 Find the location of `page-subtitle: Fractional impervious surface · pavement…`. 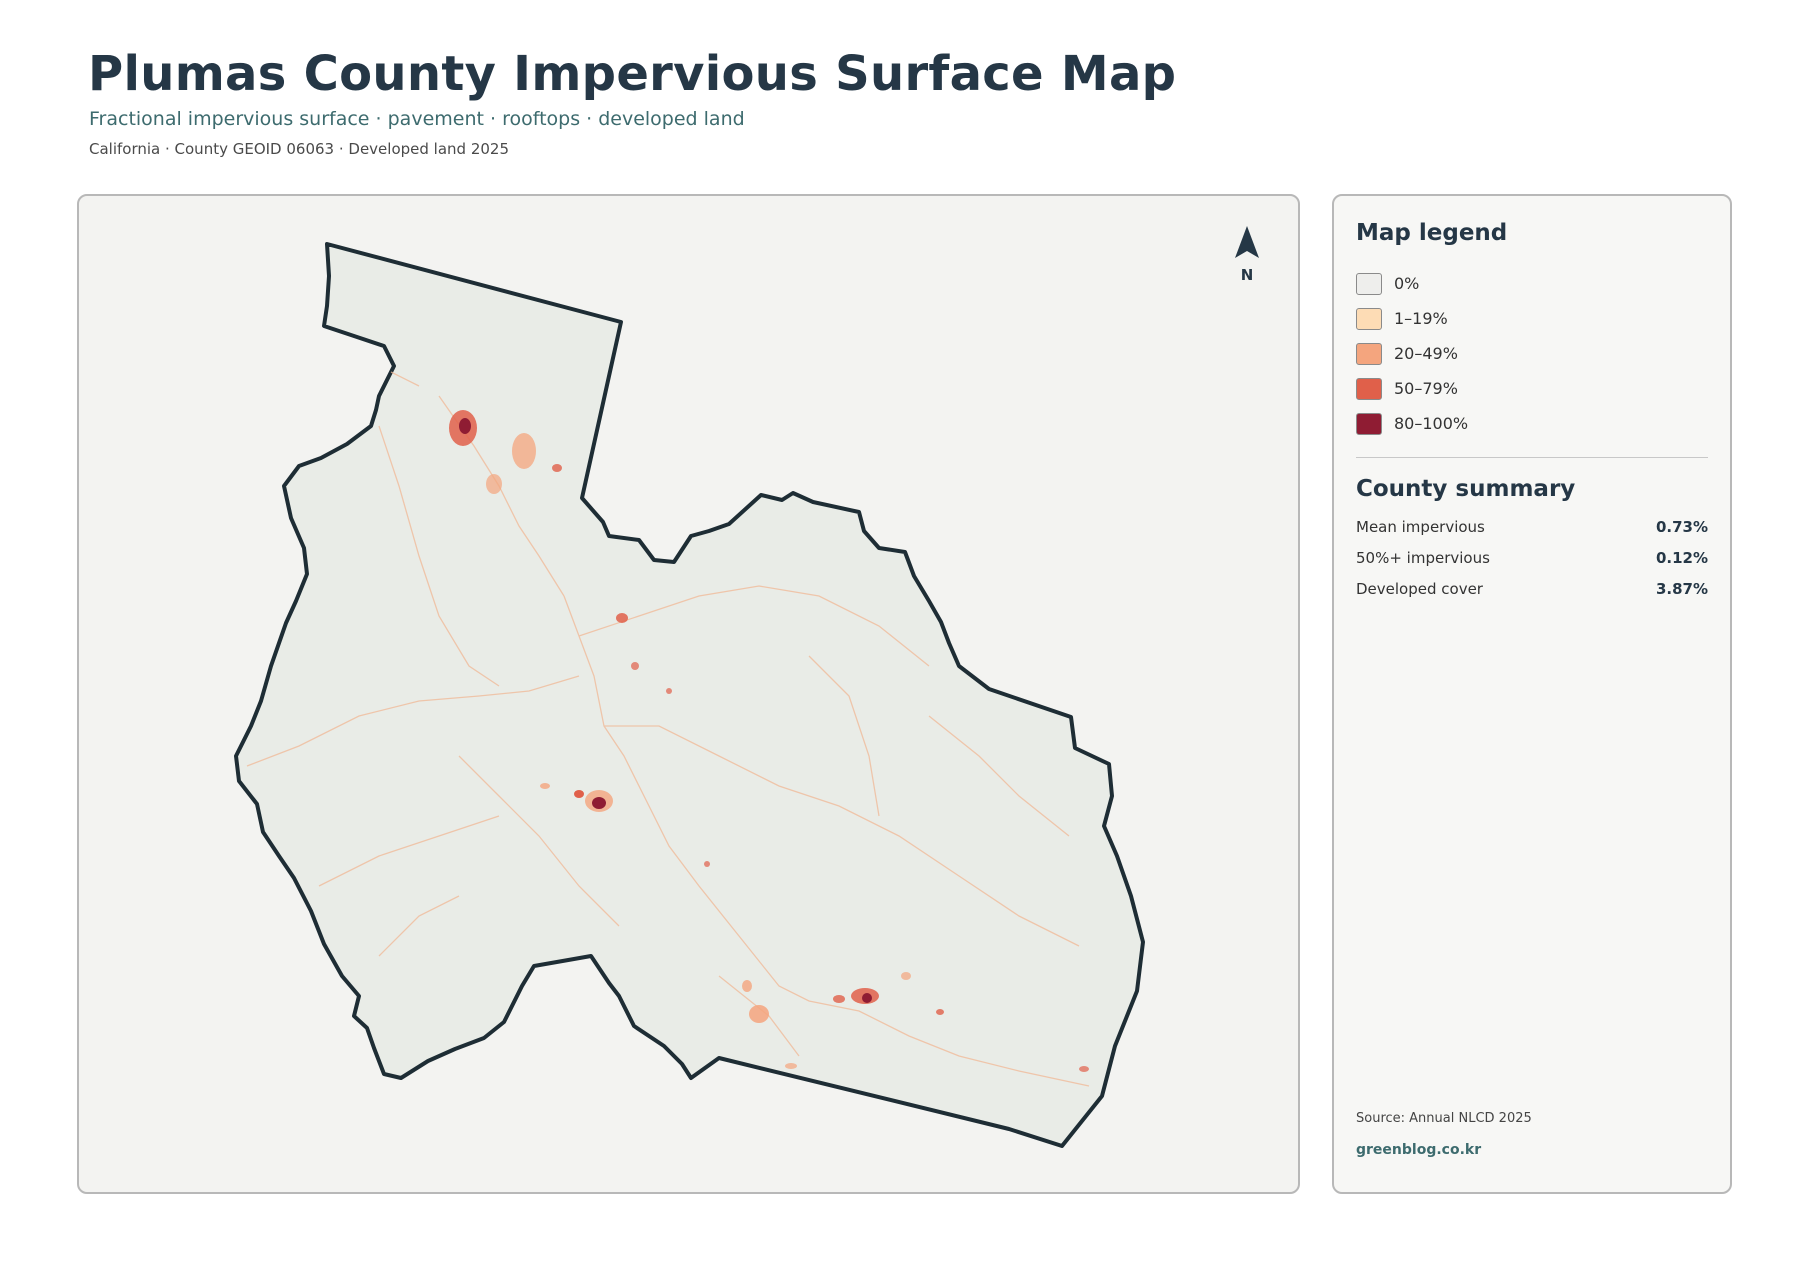

page-subtitle: Fractional impervious surface · pavement… is located at coordinates (417, 119).